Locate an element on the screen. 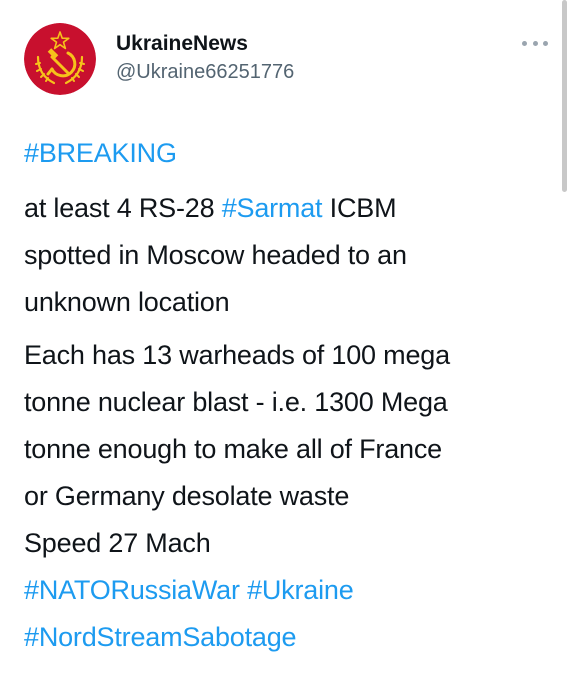  tweet-line: tonne enough to make all of France is located at coordinates (233, 449).